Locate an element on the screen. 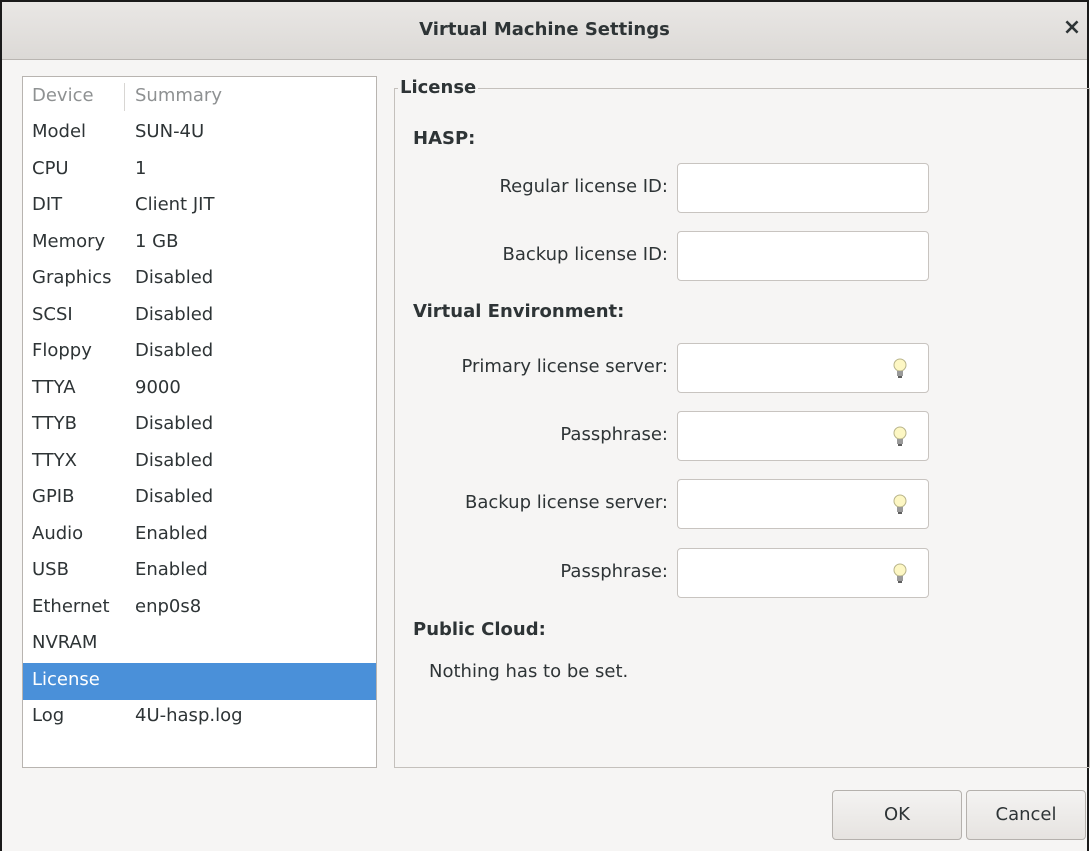 The width and height of the screenshot is (1091, 851). device-row-floppy: Floppy Disabled is located at coordinates (199, 352).